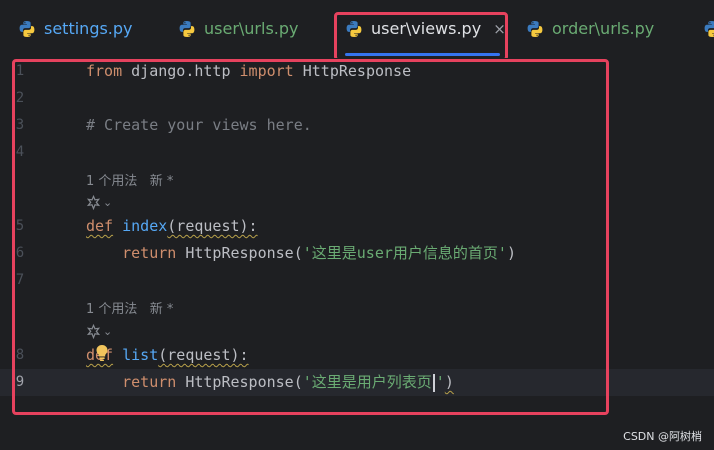 Image resolution: width=714 pixels, height=450 pixels. I want to click on code-line: 1 from django.http import HttpResponse, so click(357, 71).